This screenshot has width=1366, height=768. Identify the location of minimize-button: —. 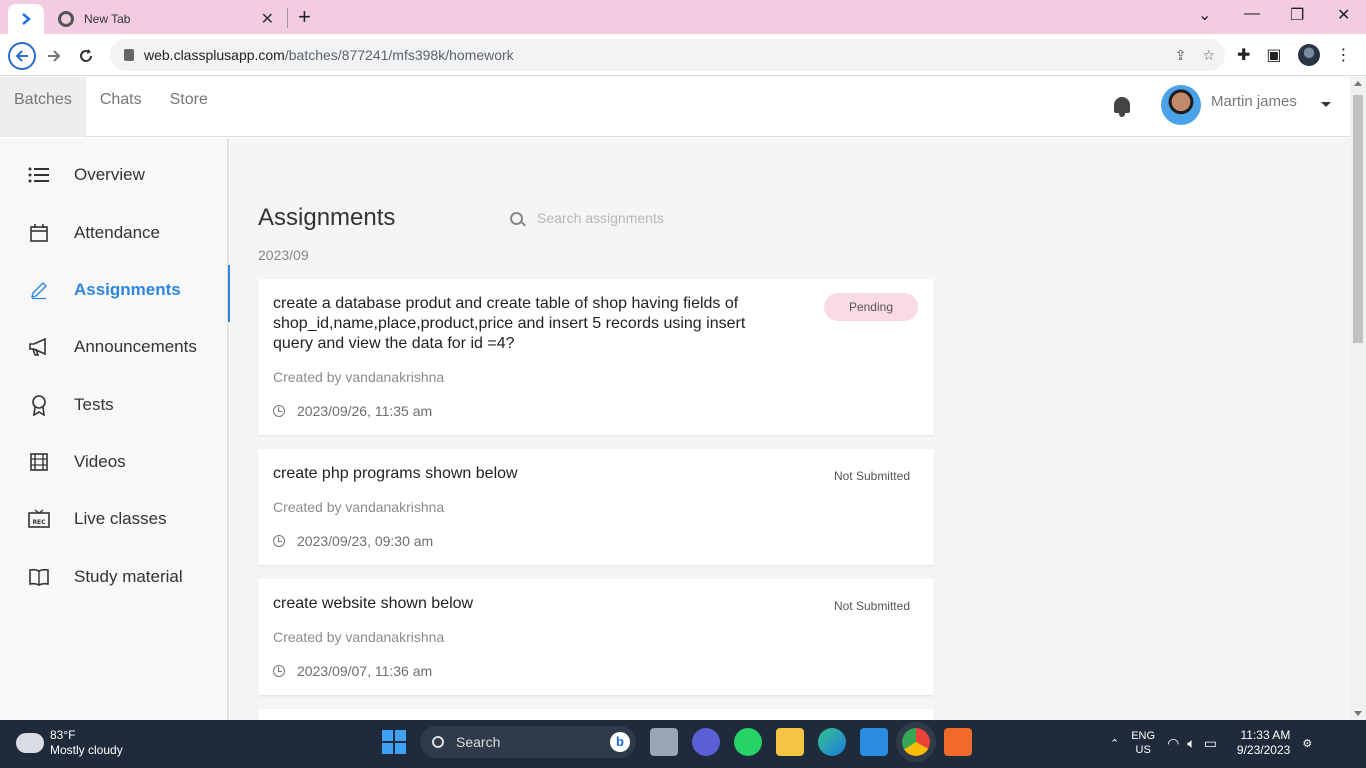
(1252, 14).